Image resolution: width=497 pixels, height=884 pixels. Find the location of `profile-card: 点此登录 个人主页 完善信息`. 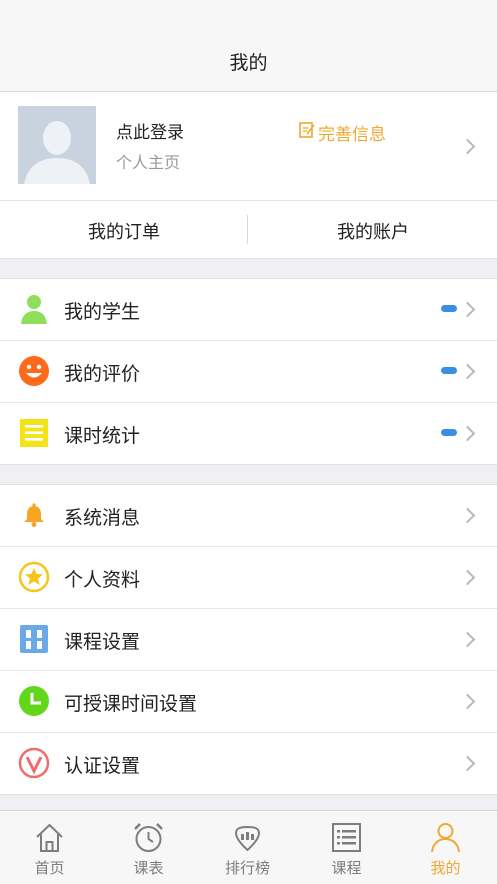

profile-card: 点此登录 个人主页 完善信息 is located at coordinates (248, 146).